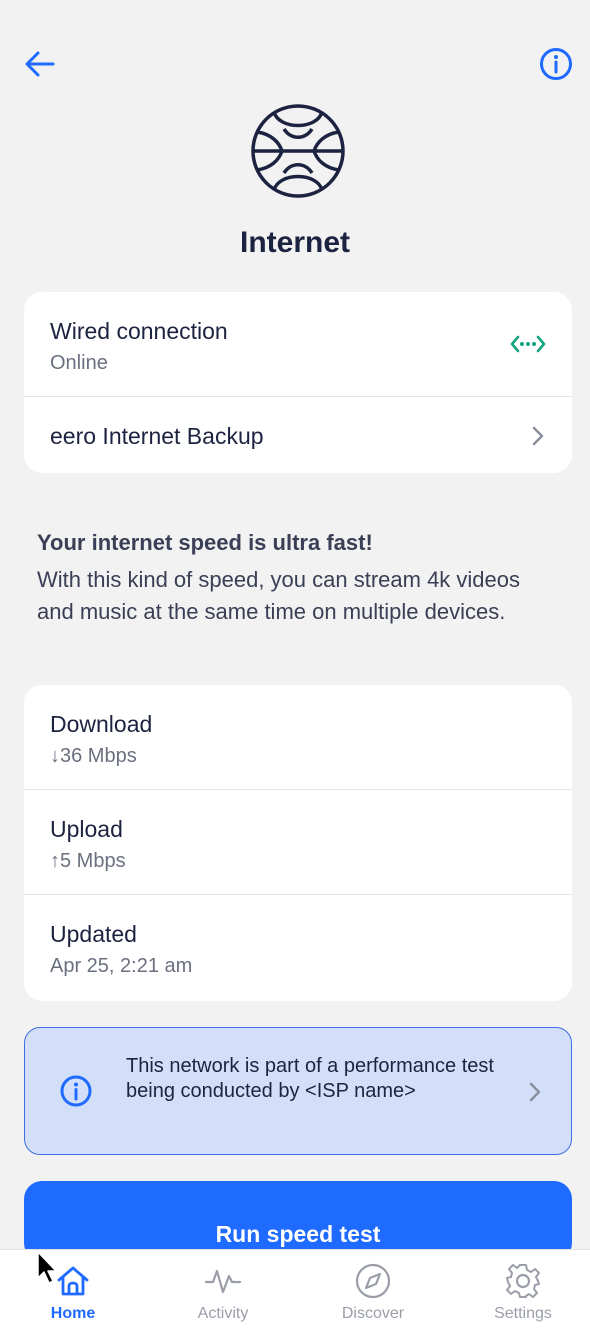 Image resolution: width=590 pixels, height=1334 pixels. What do you see at coordinates (157, 436) in the screenshot?
I see `internet-backup-label: eero Internet Backup` at bounding box center [157, 436].